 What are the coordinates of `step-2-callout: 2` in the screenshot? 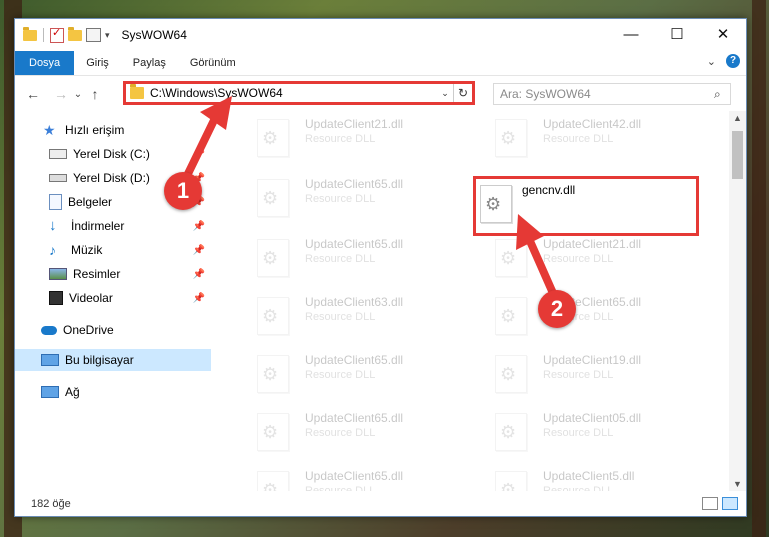 It's located at (557, 309).